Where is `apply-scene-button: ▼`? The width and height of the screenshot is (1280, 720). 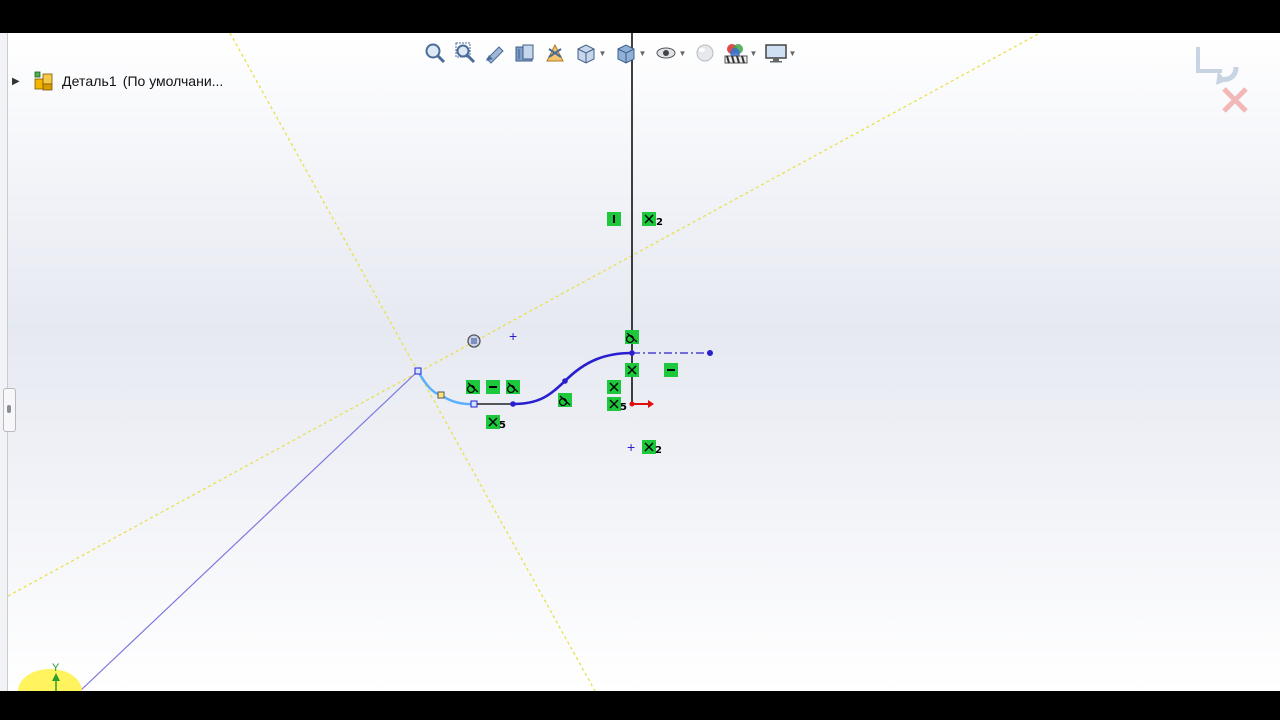 apply-scene-button: ▼ is located at coordinates (740, 53).